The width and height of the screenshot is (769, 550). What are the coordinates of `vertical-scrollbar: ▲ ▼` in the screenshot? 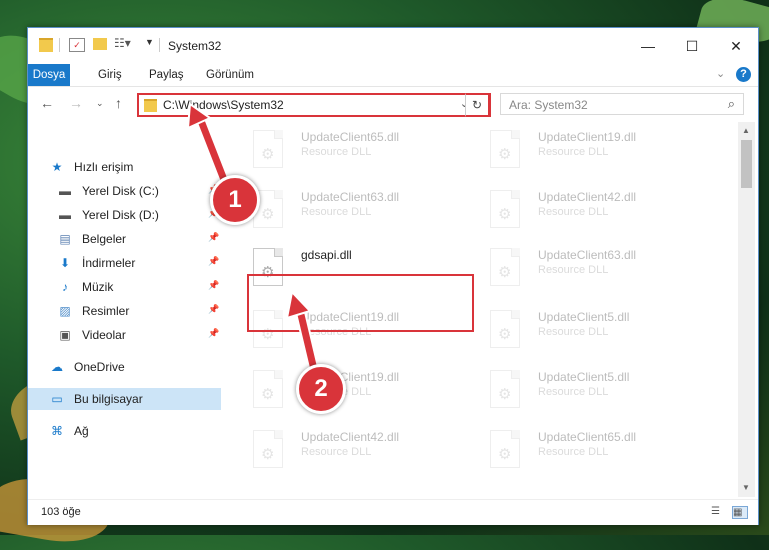 It's located at (746, 309).